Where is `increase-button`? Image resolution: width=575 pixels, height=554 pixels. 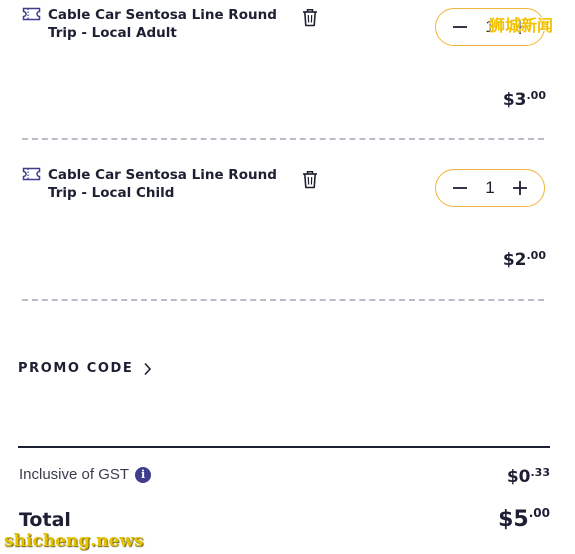
increase-button is located at coordinates (520, 188).